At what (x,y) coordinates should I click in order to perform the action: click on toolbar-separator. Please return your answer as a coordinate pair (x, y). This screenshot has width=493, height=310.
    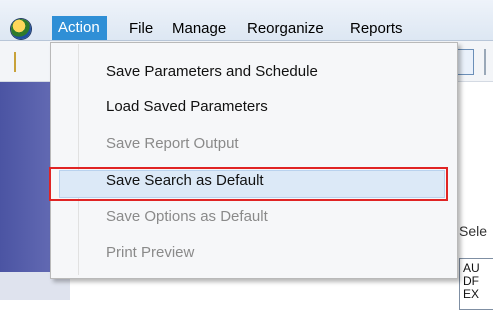
    Looking at the image, I should click on (485, 62).